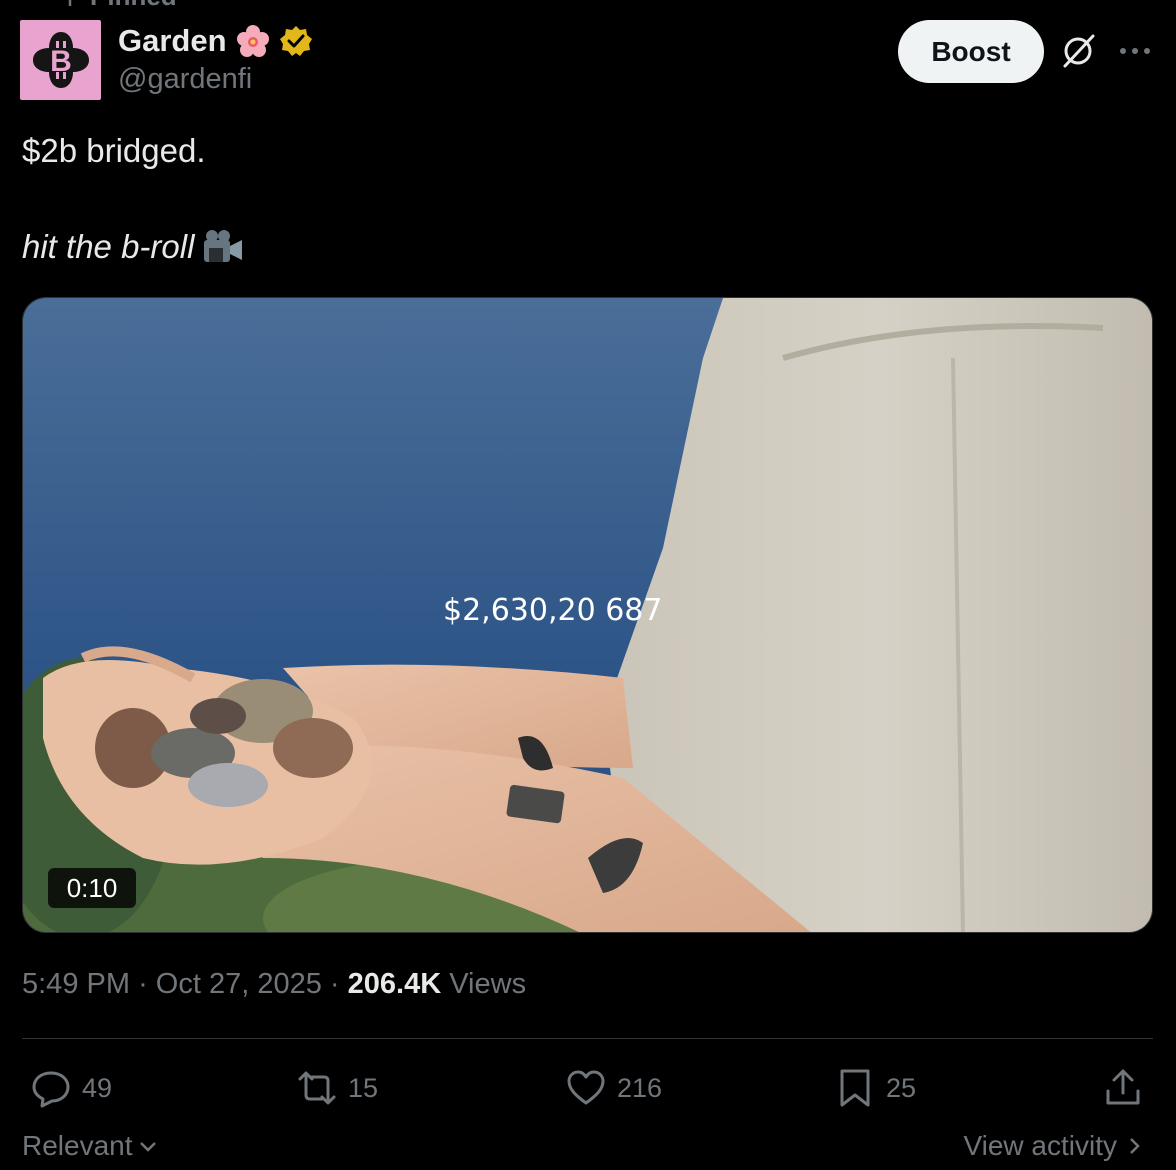  What do you see at coordinates (92, 888) in the screenshot?
I see `video-duration: 0:10` at bounding box center [92, 888].